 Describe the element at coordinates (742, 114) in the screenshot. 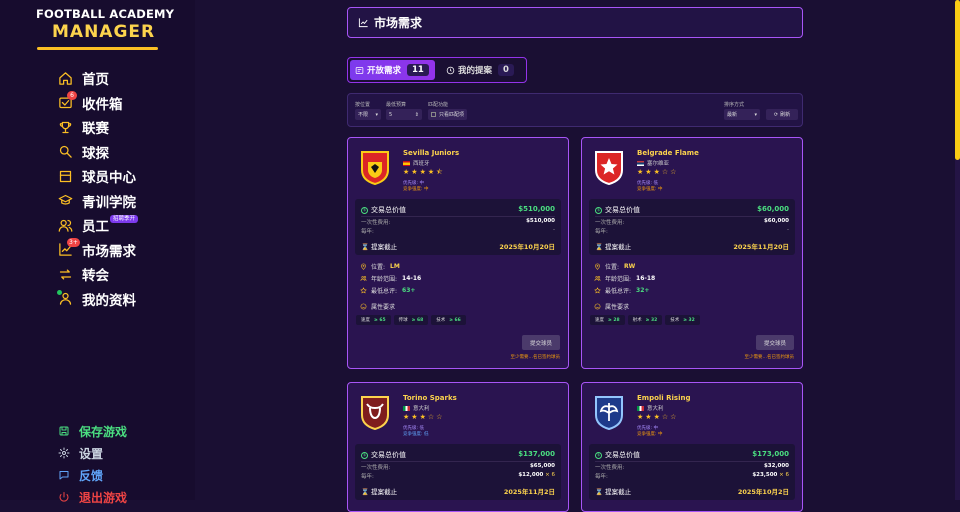

I see `sort-select: 最新 ▾` at that location.